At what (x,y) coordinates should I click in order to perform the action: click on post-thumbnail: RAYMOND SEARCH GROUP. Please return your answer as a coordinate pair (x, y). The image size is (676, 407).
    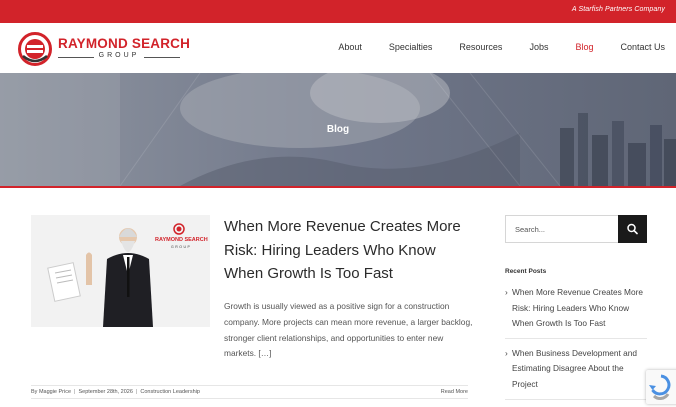
    Looking at the image, I should click on (120, 271).